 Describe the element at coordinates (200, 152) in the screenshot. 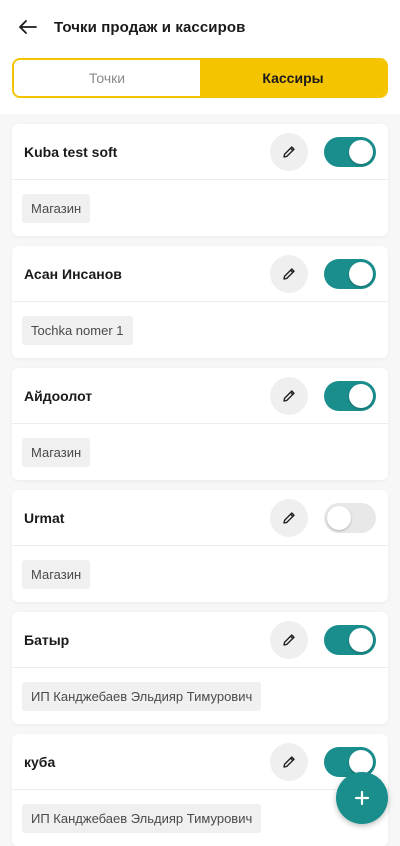

I see `cashier-card-header: Kuba test soft` at that location.